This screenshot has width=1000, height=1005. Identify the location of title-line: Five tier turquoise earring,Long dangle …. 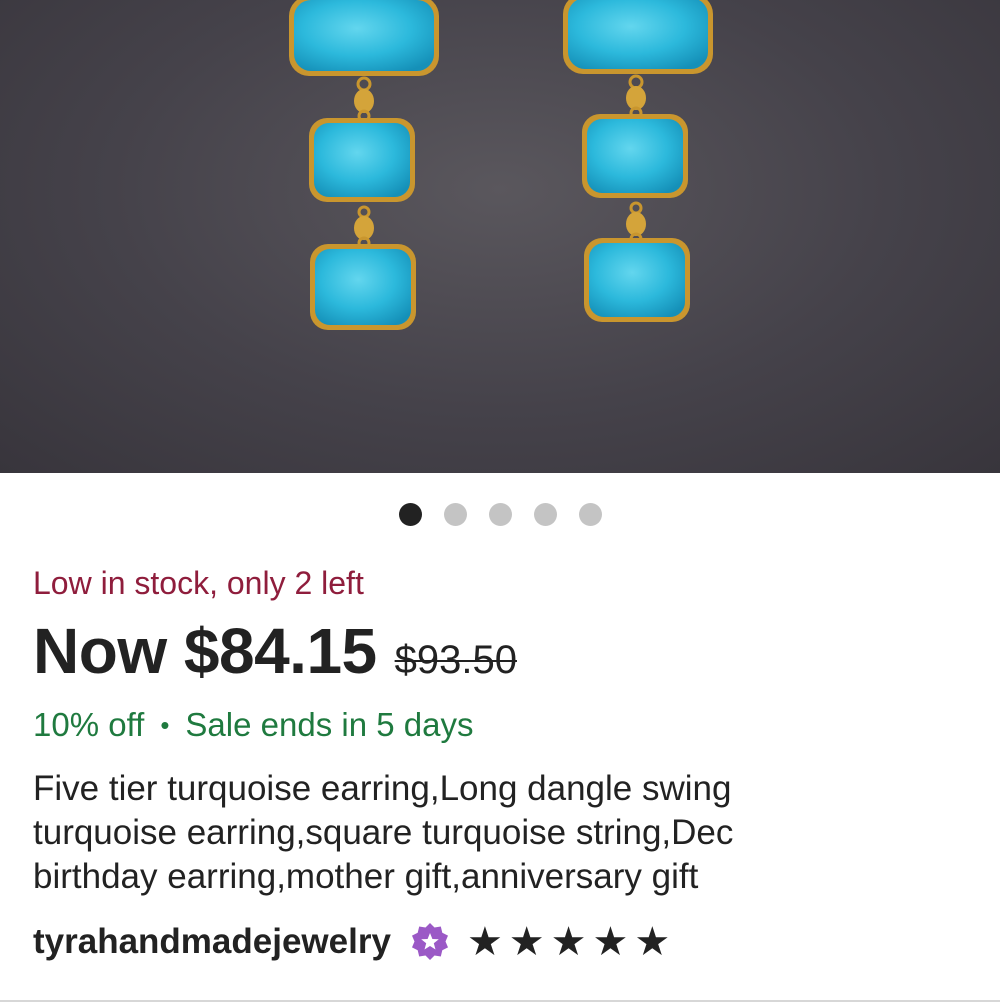
(382, 788).